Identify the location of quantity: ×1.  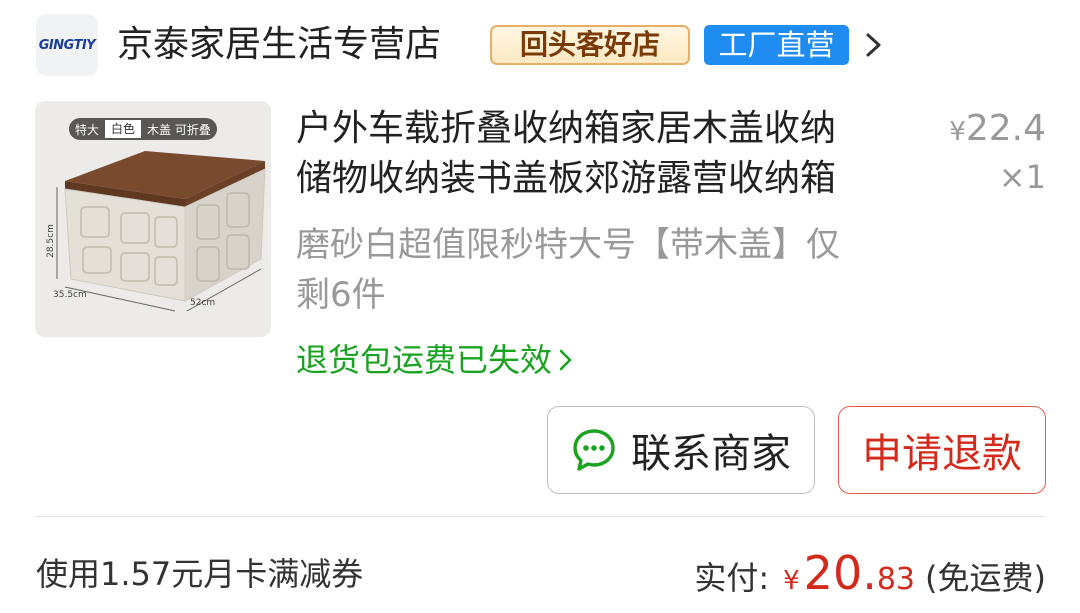
(1022, 177).